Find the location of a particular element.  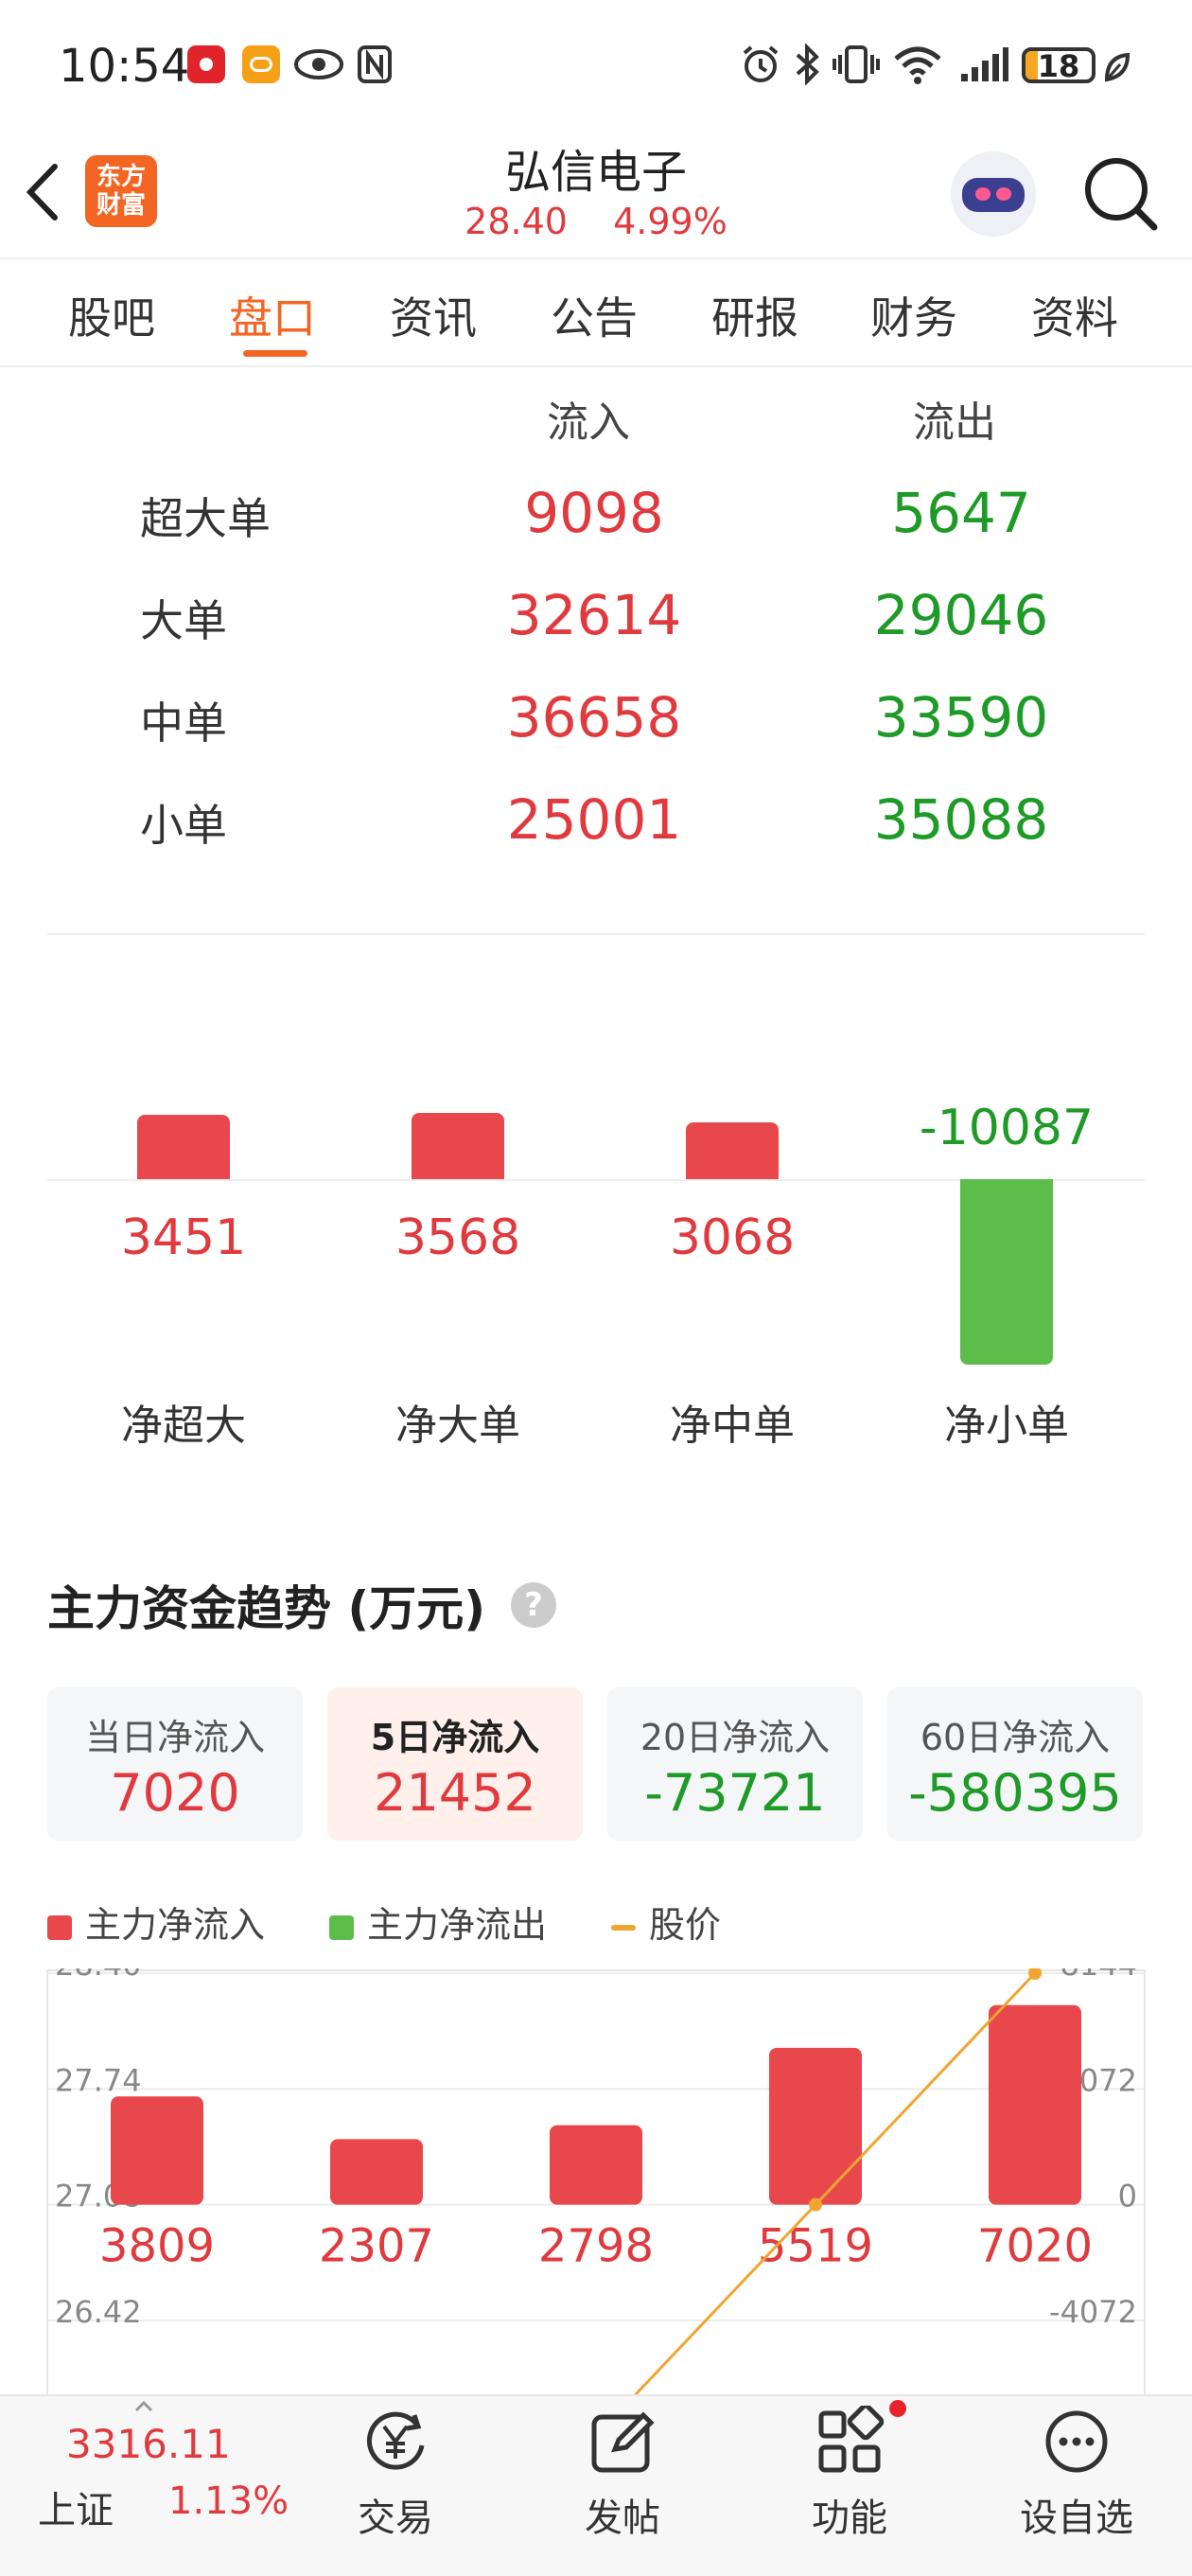

legend-item: 股价 is located at coordinates (666, 1922).